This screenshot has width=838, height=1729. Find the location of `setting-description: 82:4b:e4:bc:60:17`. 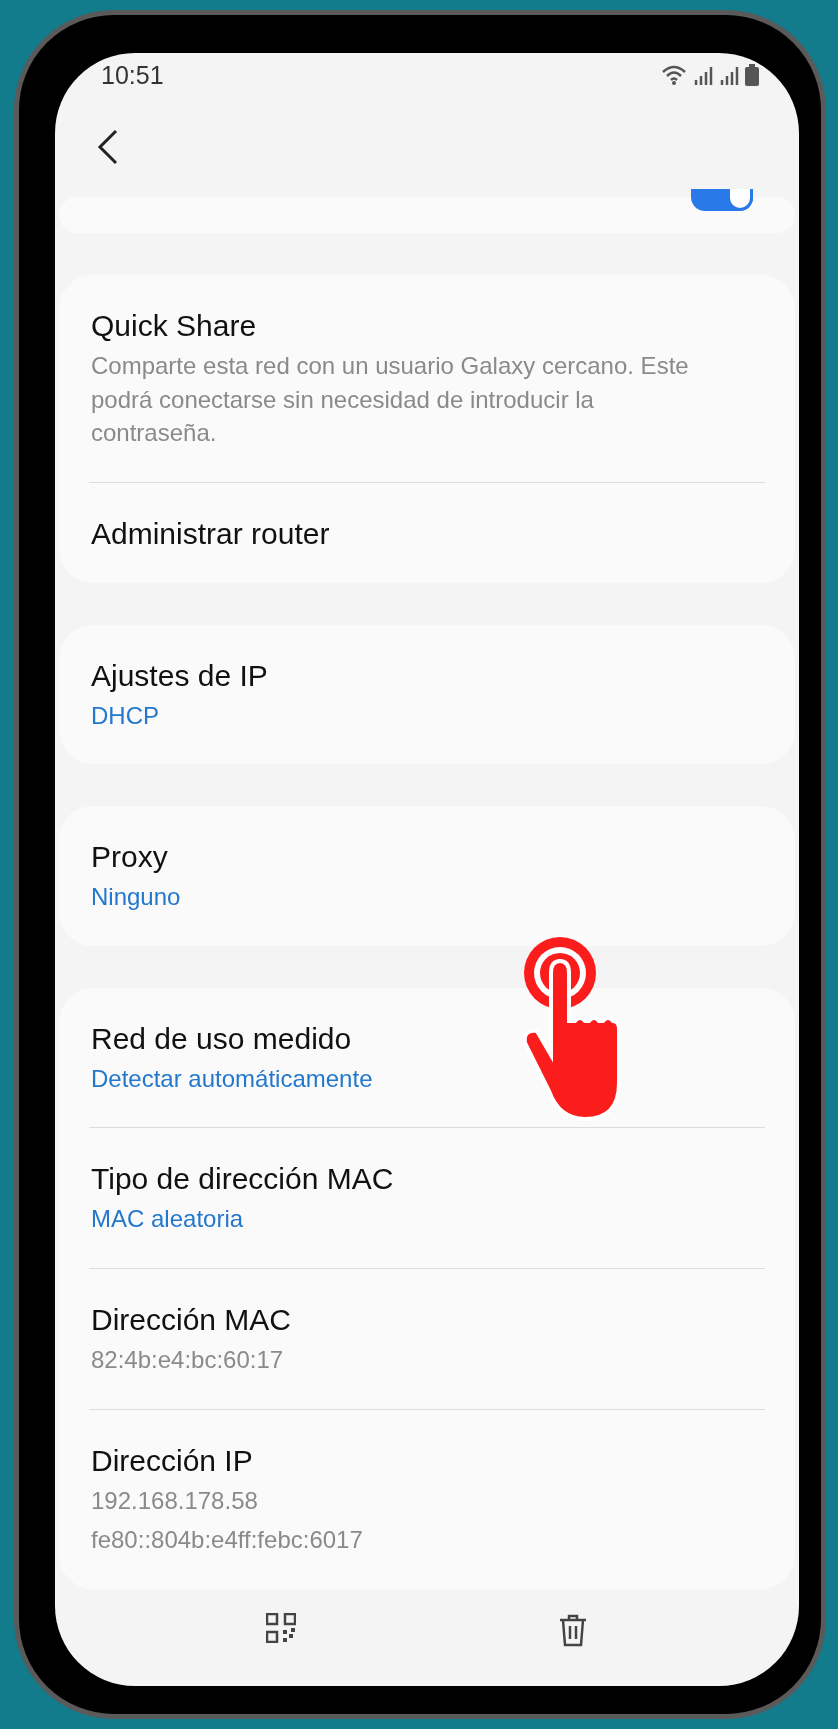

setting-description: 82:4b:e4:bc:60:17 is located at coordinates (188, 1360).